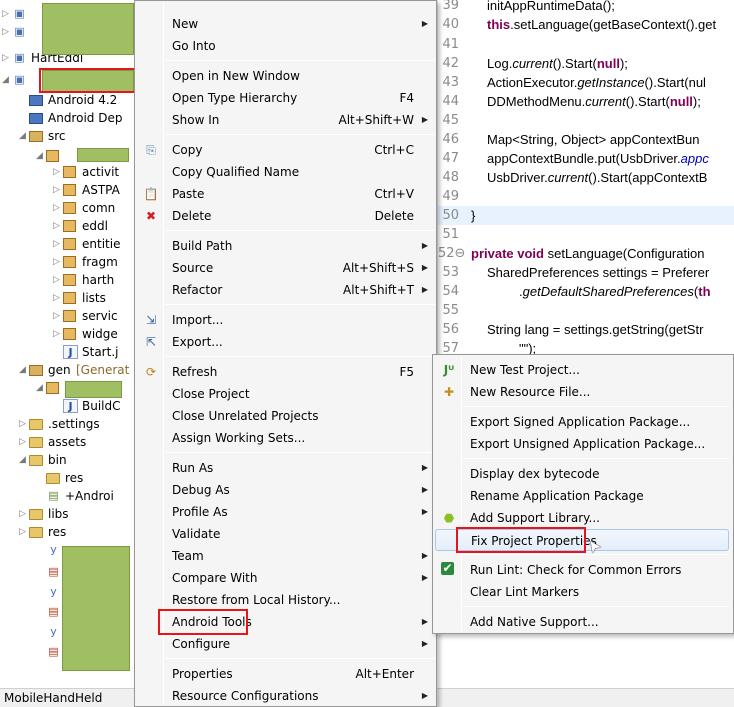 This screenshot has width=734, height=707. Describe the element at coordinates (52, 388) in the screenshot. I see `package-icon` at that location.